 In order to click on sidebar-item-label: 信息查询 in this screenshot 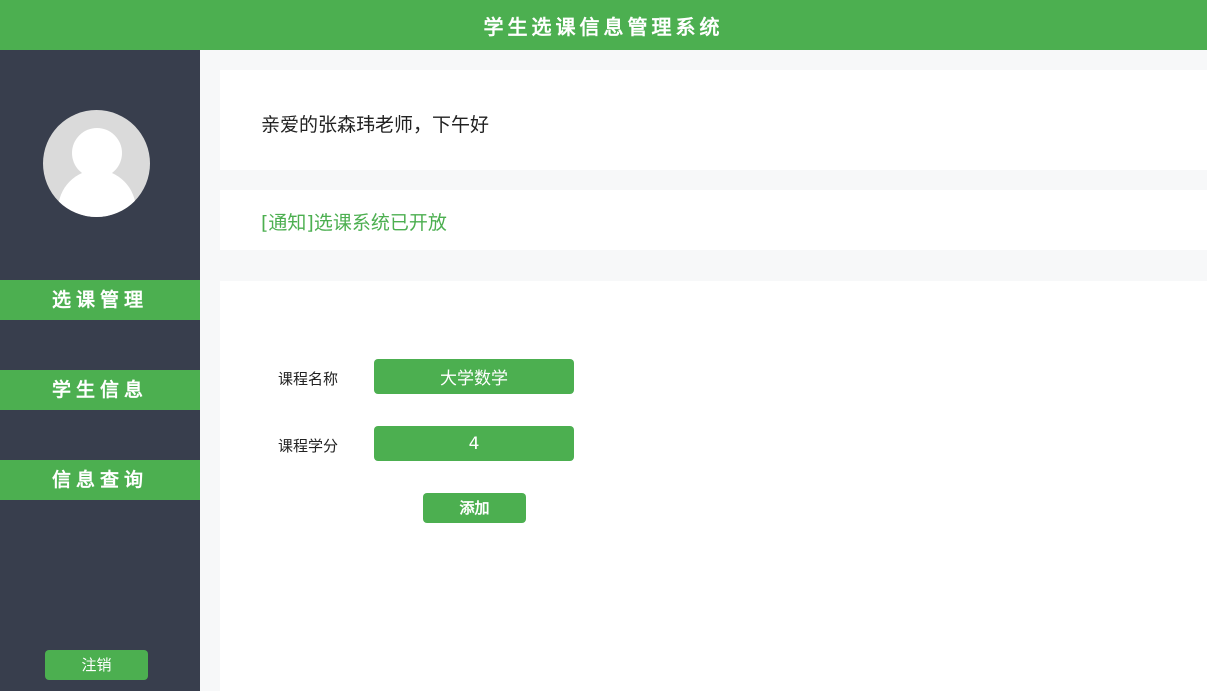, I will do `click(99, 480)`.